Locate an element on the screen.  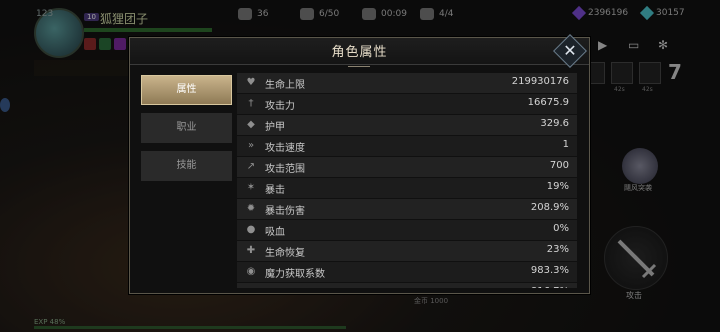
attribute-label: 攻击速度 is located at coordinates (285, 148).